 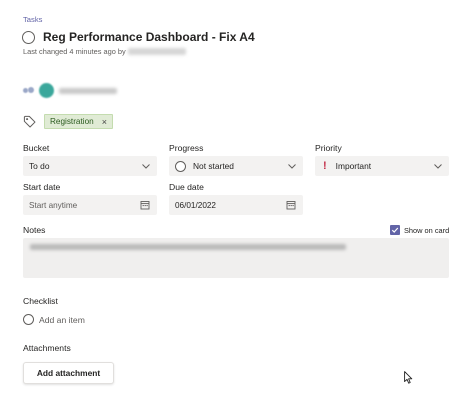 I want to click on checkmark-icon, so click(x=395, y=230).